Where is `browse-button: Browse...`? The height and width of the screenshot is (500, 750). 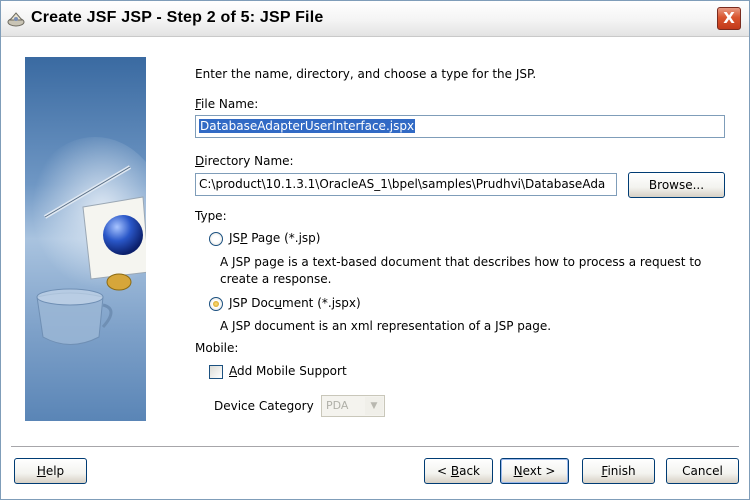 browse-button: Browse... is located at coordinates (676, 185).